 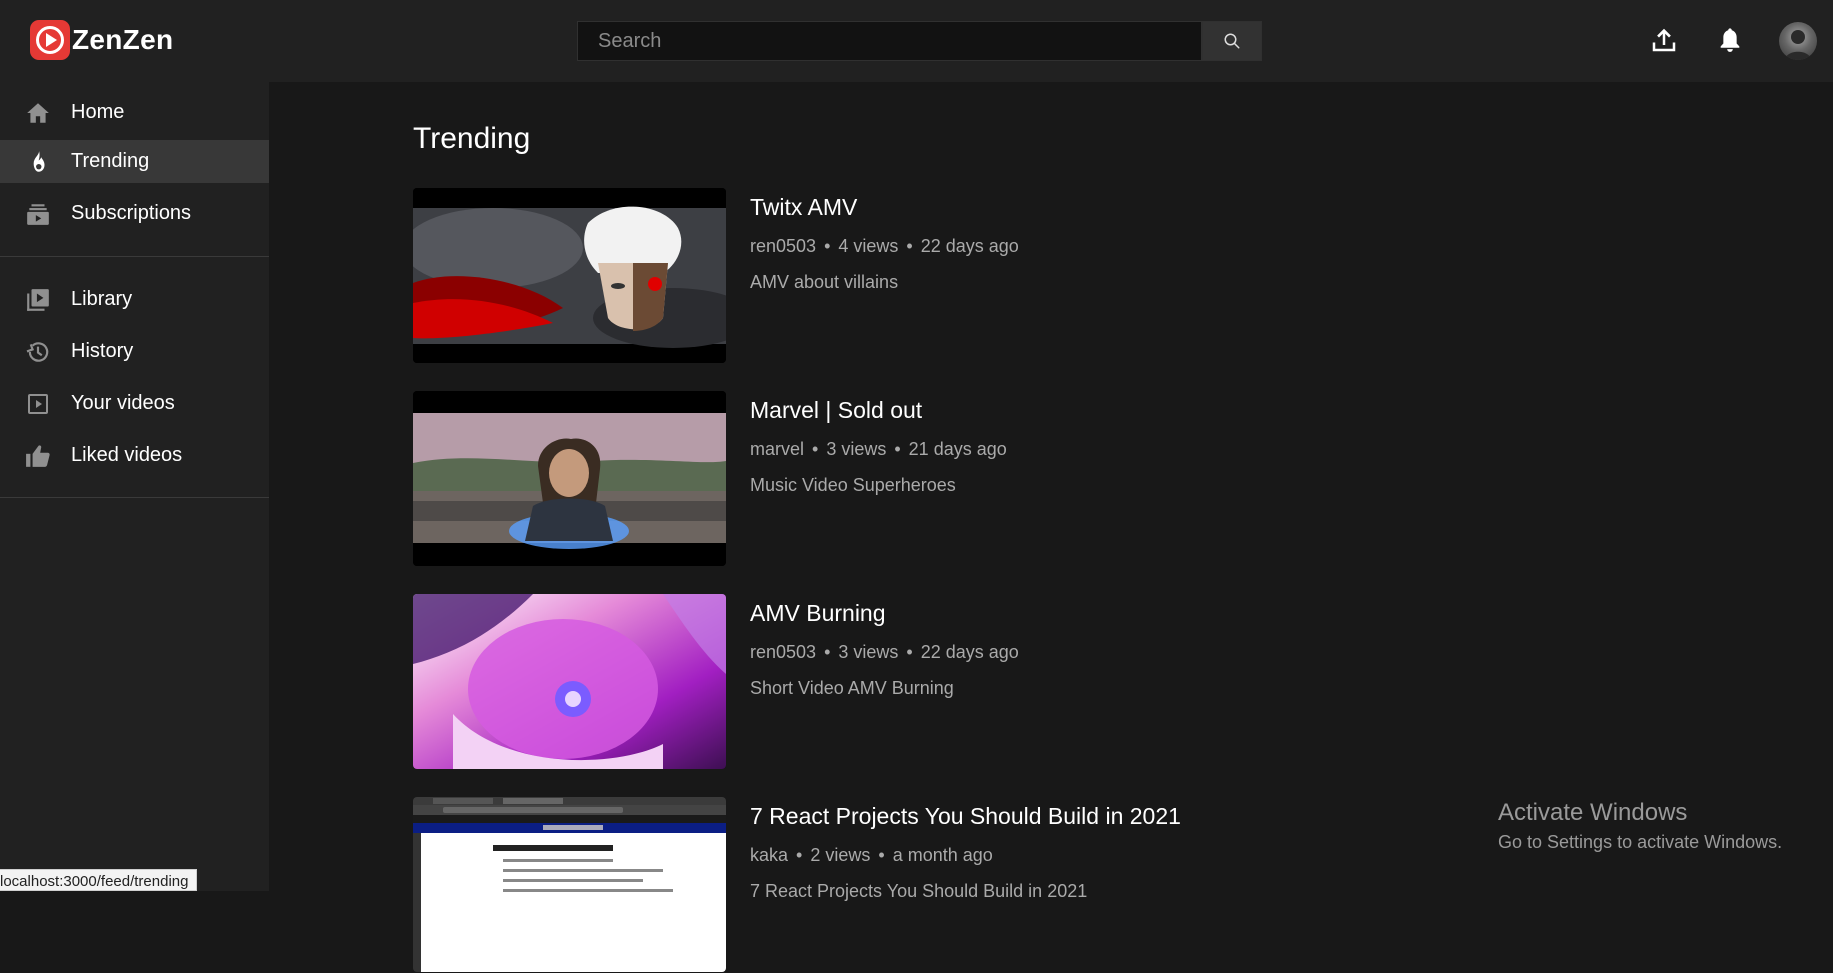 I want to click on user-avatar-icon, so click(x=1798, y=45).